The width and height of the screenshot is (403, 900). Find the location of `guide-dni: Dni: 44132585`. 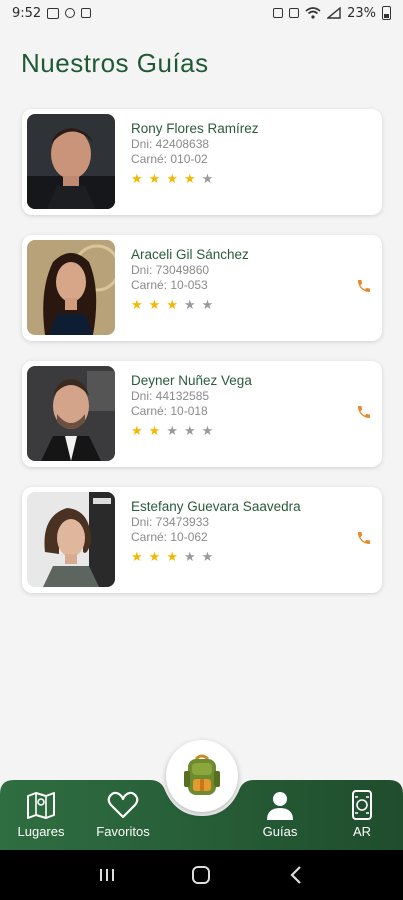

guide-dni: Dni: 44132585 is located at coordinates (170, 396).